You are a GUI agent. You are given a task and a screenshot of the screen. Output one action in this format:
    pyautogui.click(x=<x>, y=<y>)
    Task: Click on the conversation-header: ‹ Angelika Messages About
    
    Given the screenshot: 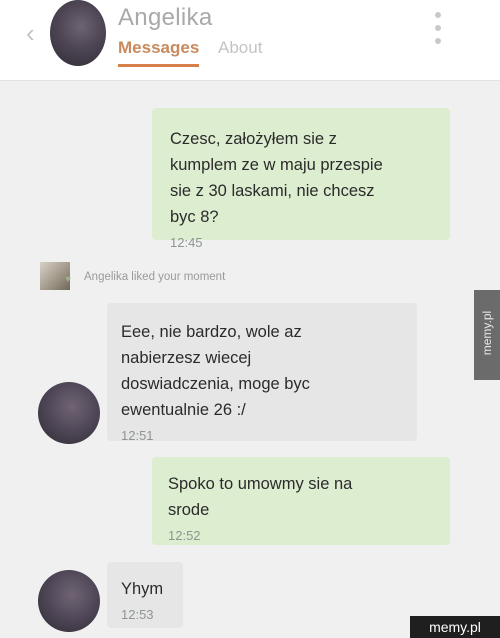 What is the action you would take?
    pyautogui.click(x=250, y=40)
    